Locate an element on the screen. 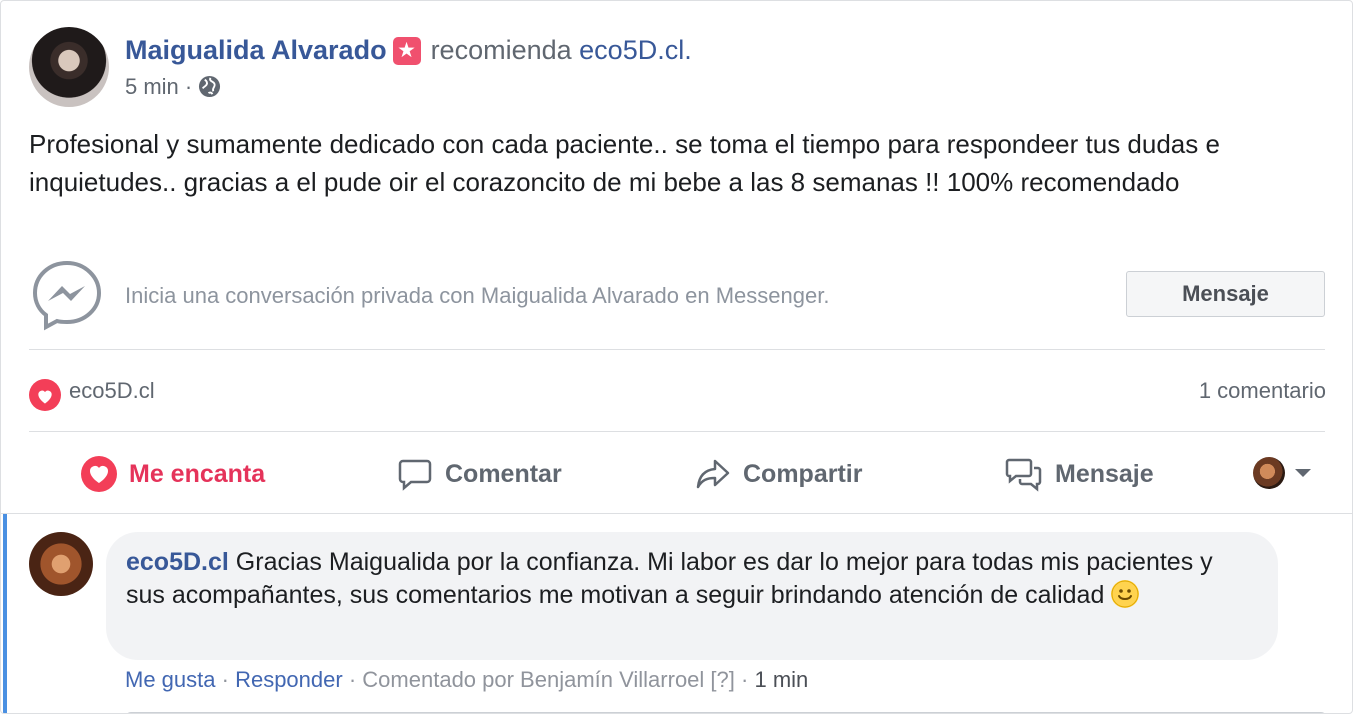  globe-icon is located at coordinates (209, 91).